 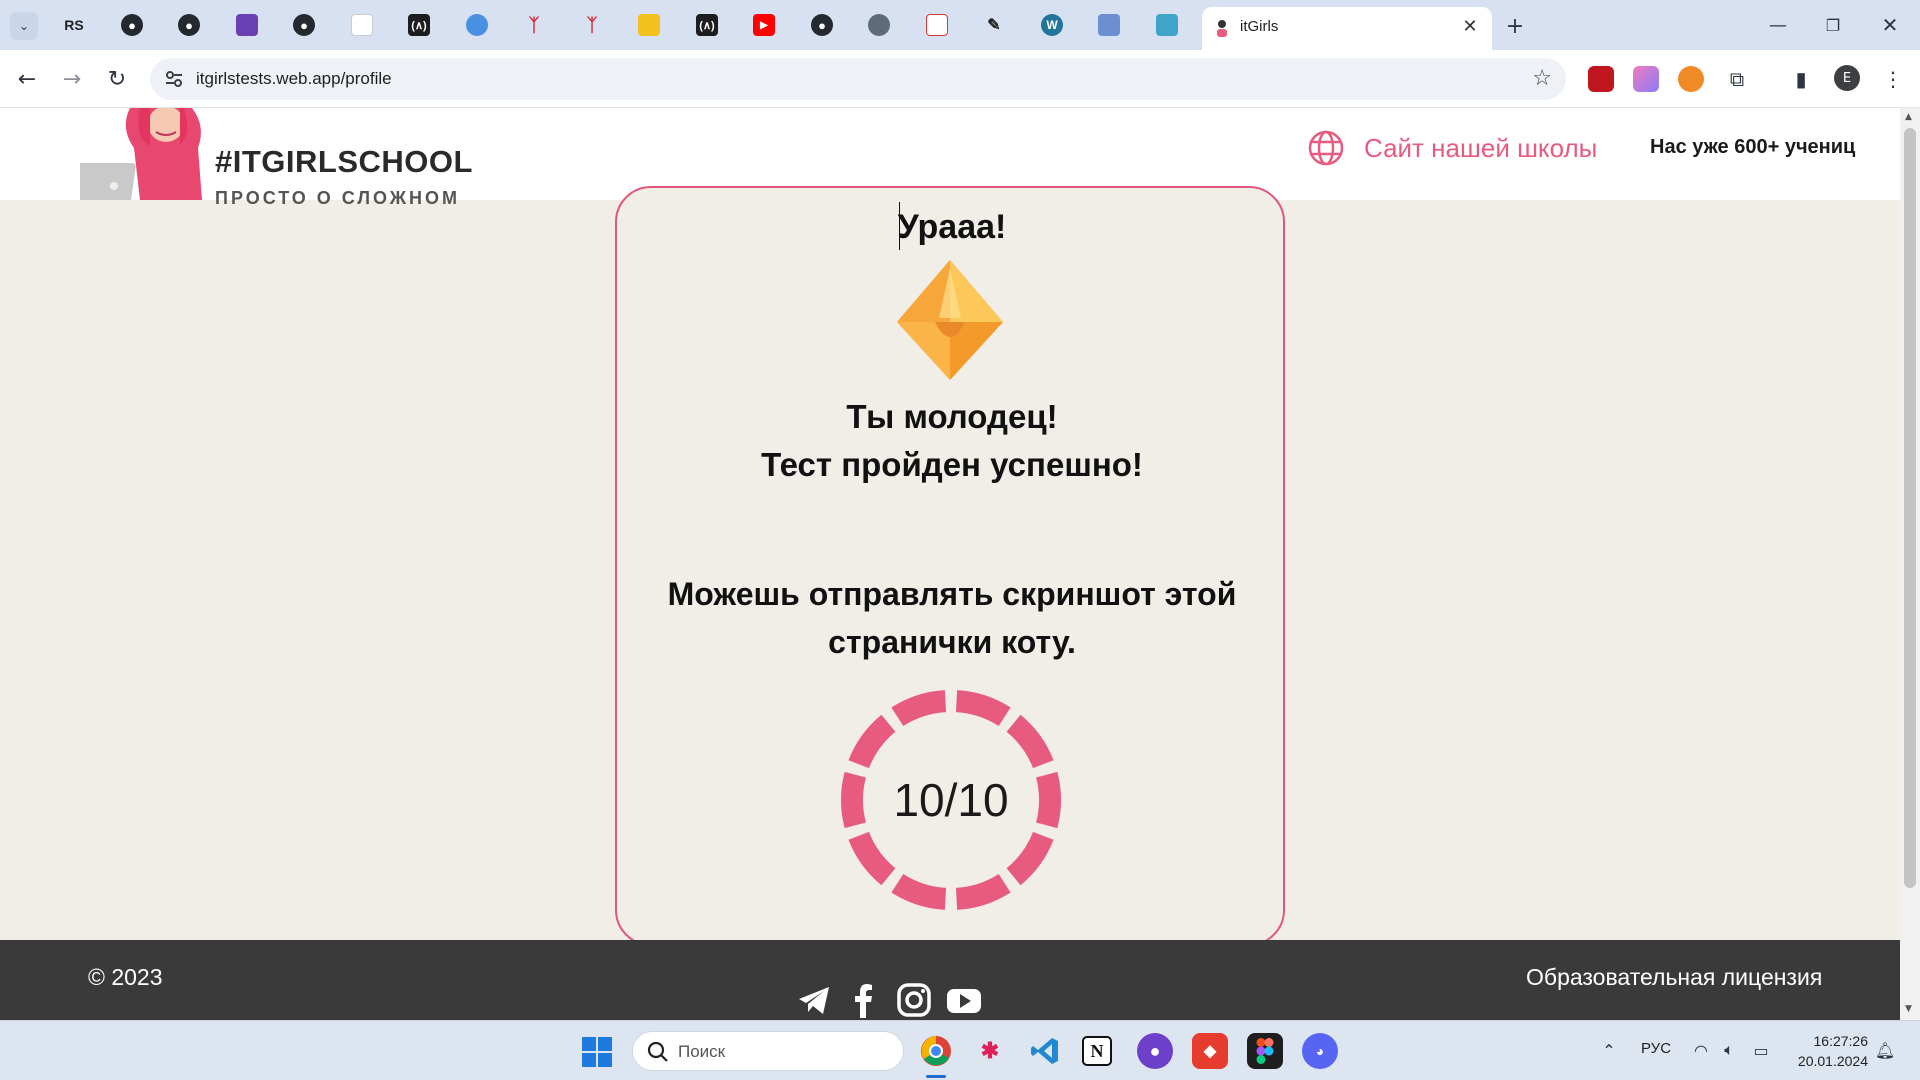 I want to click on congrats-message: Ты молодец! Тест пройден успешно!, so click(x=952, y=441).